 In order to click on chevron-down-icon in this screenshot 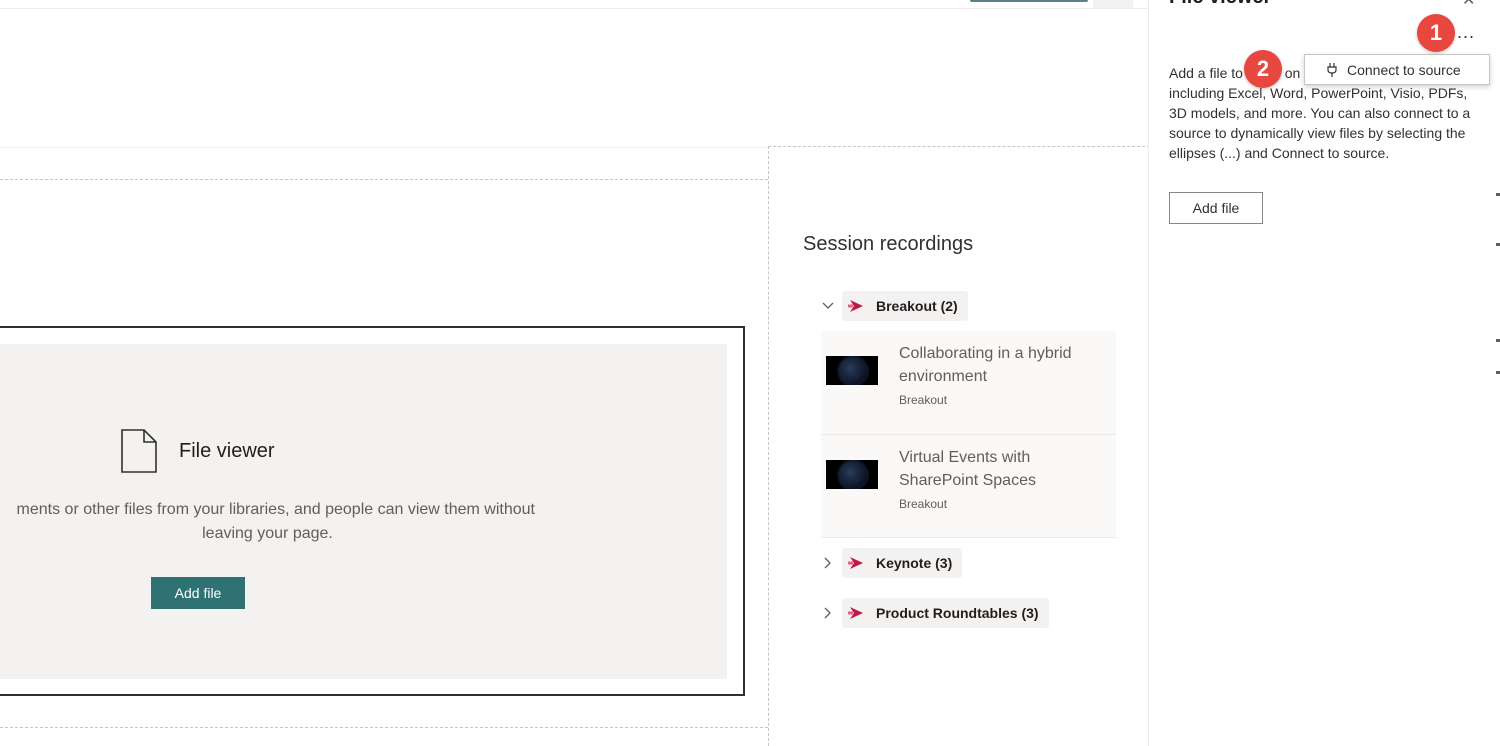, I will do `click(828, 306)`.